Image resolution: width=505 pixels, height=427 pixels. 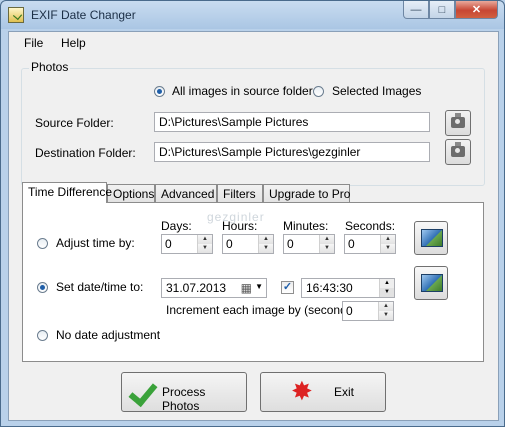 I want to click on seconds-value: 0, so click(x=351, y=244).